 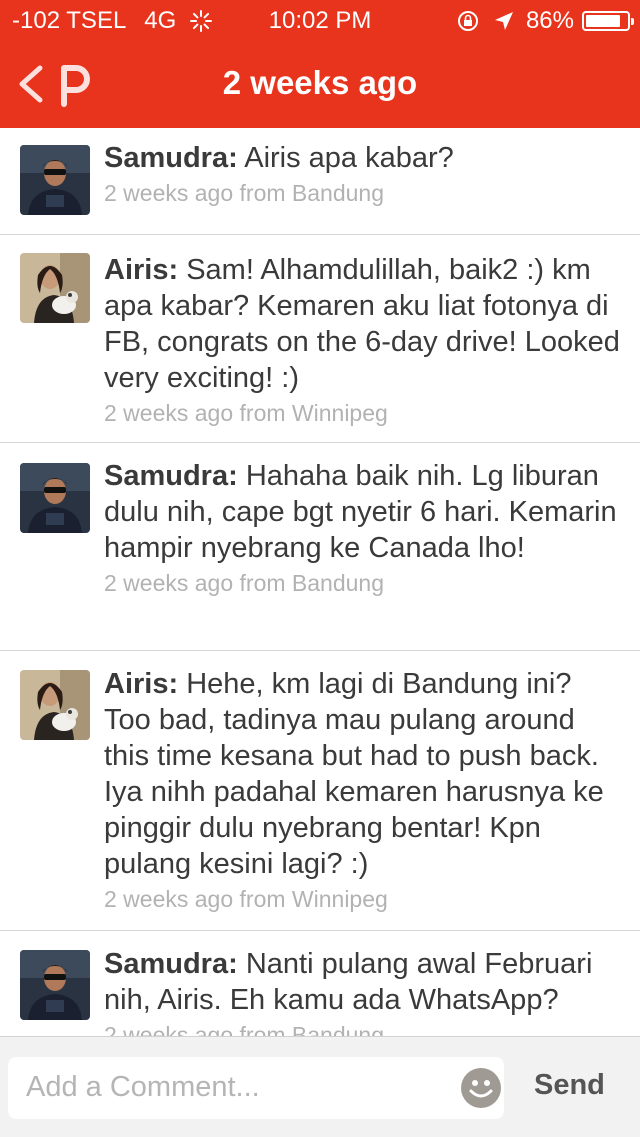 What do you see at coordinates (345, 158) in the screenshot?
I see `comment-text: Airis apa kabar?` at bounding box center [345, 158].